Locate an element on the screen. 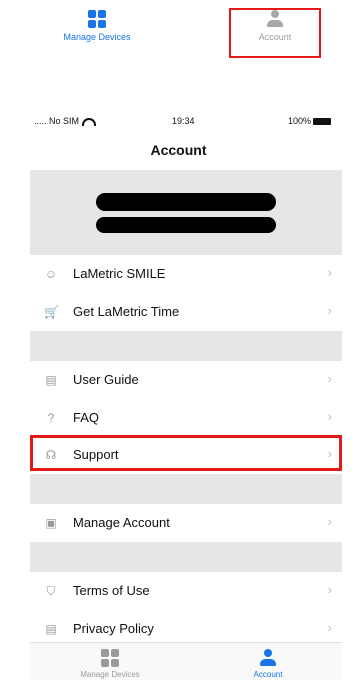 This screenshot has width=357, height=697. document-icon: ▤ is located at coordinates (51, 380).